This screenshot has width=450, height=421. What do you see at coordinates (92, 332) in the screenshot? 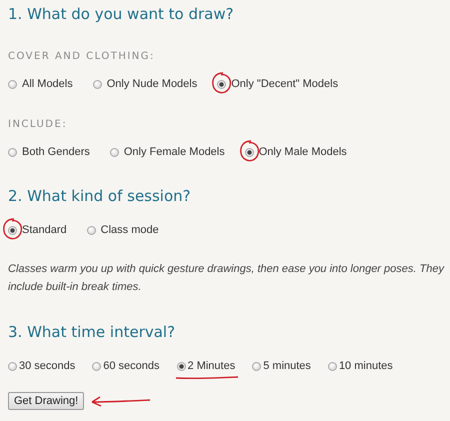
I see `section-heading: 3. What time interval?` at bounding box center [92, 332].